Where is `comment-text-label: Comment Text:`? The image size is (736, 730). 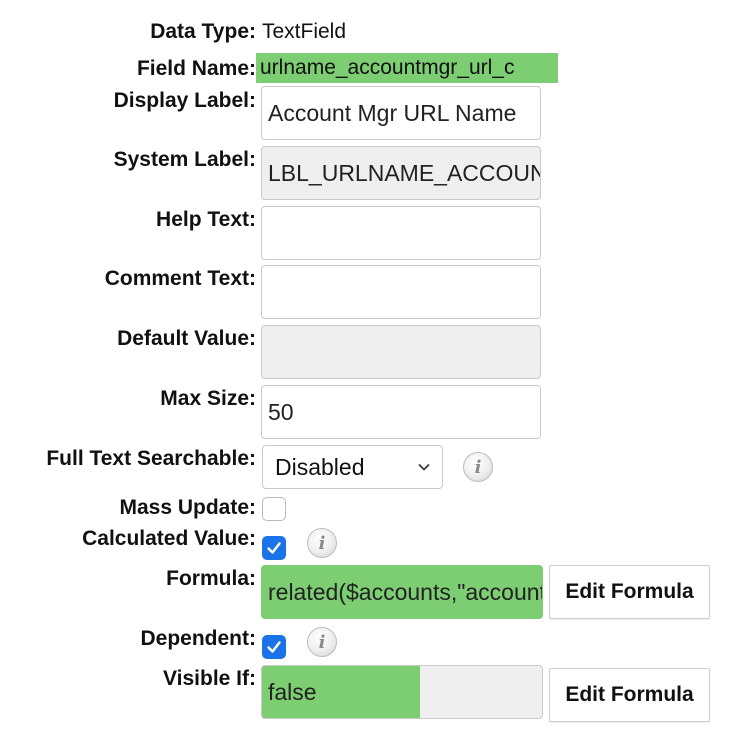
comment-text-label: Comment Text: is located at coordinates (180, 278).